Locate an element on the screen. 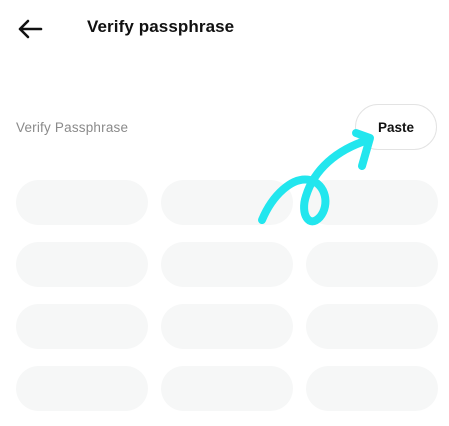 The image size is (449, 426). page-title: Verify passphrase is located at coordinates (161, 26).